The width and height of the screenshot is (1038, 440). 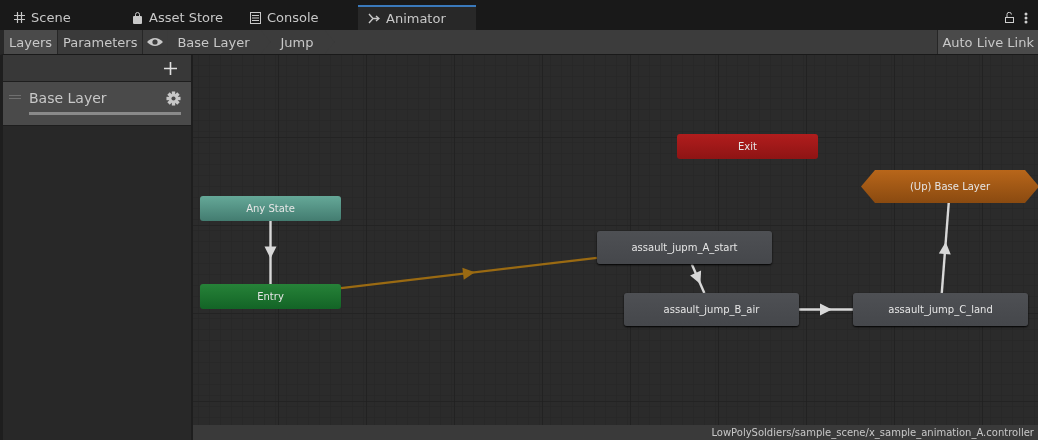 What do you see at coordinates (711, 309) in the screenshot?
I see `state-node: assault_jump_B_air` at bounding box center [711, 309].